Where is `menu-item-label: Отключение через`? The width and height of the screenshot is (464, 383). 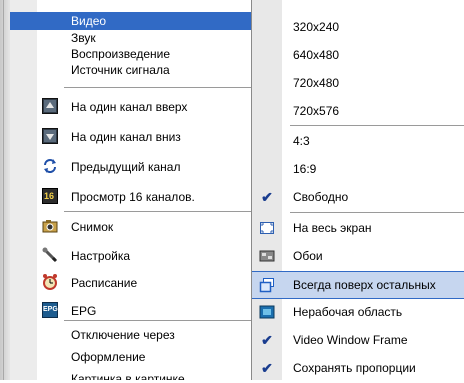 menu-item-label: Отключение через is located at coordinates (123, 335).